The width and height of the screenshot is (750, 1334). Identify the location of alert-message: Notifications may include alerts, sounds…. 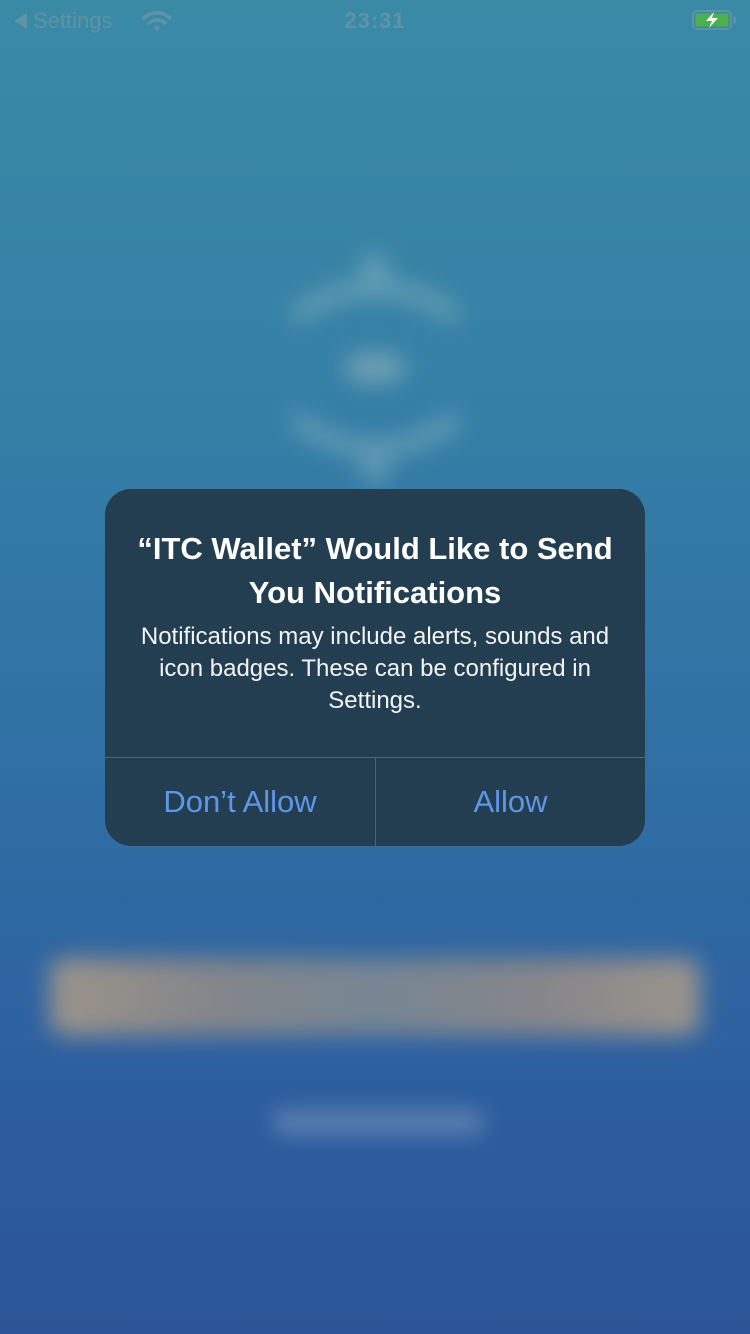
(375, 668).